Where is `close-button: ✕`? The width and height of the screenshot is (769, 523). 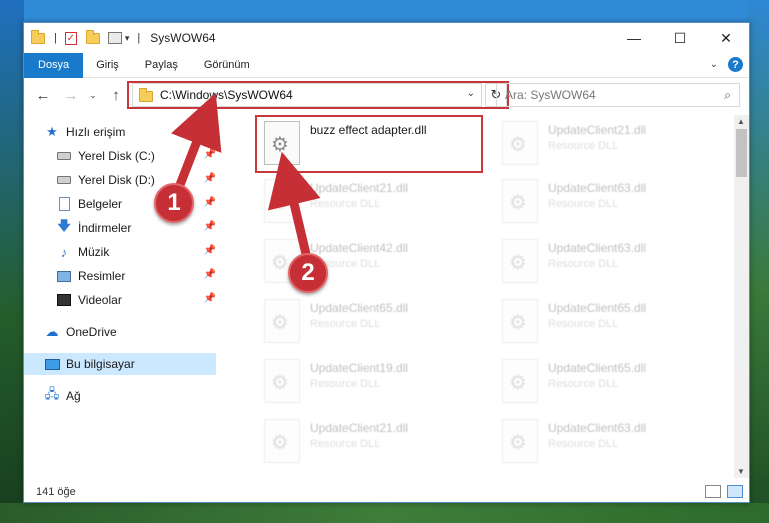 close-button: ✕ is located at coordinates (726, 38).